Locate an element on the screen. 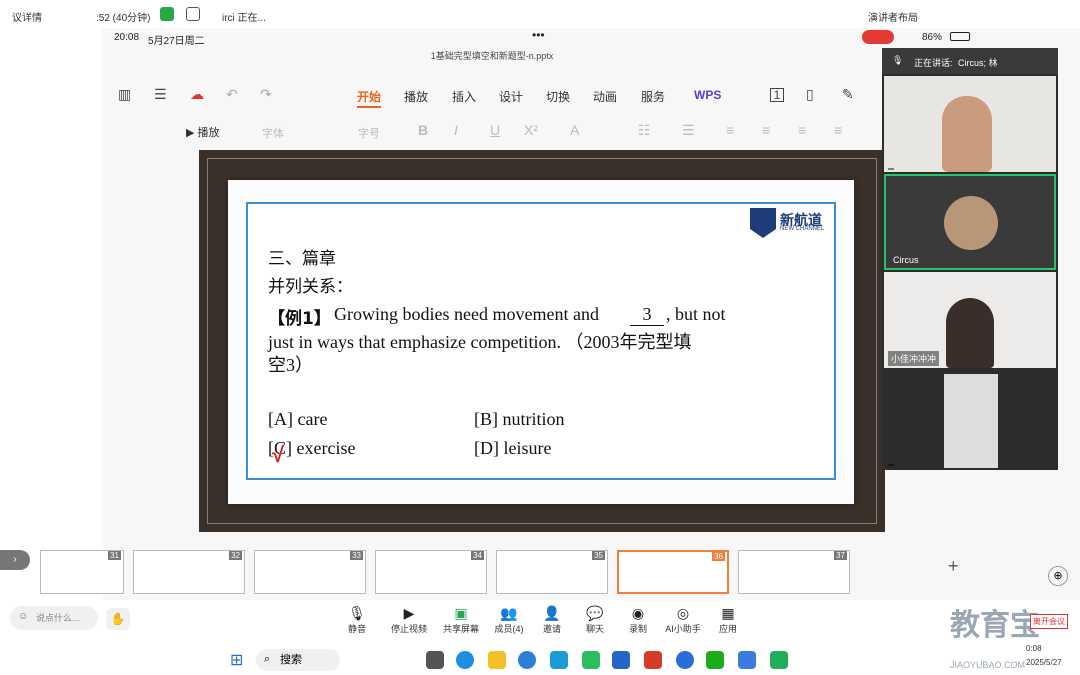 Image resolution: width=1080 pixels, height=675 pixels. slide-thumbnail: 35 is located at coordinates (552, 572).